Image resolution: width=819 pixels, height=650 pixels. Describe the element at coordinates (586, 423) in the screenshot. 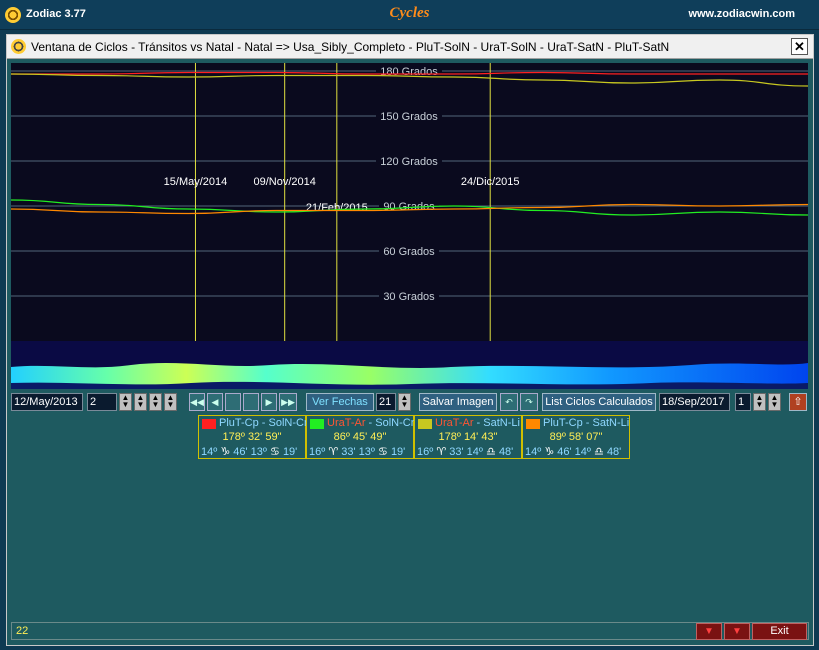

I see `legend-name: PluT-Cp - SatN-Li` at that location.